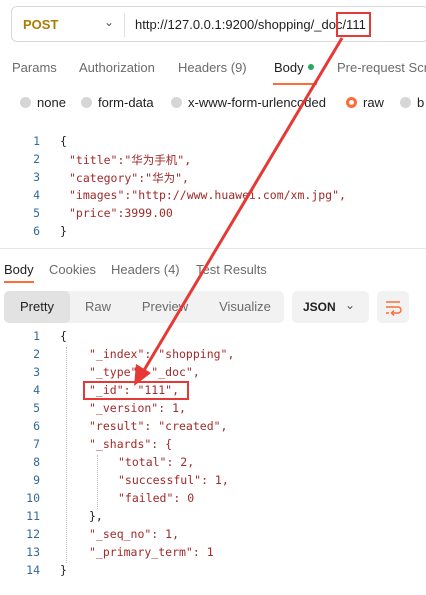 Image resolution: width=426 pixels, height=595 pixels. What do you see at coordinates (33, 498) in the screenshot?
I see `line-number: 10` at bounding box center [33, 498].